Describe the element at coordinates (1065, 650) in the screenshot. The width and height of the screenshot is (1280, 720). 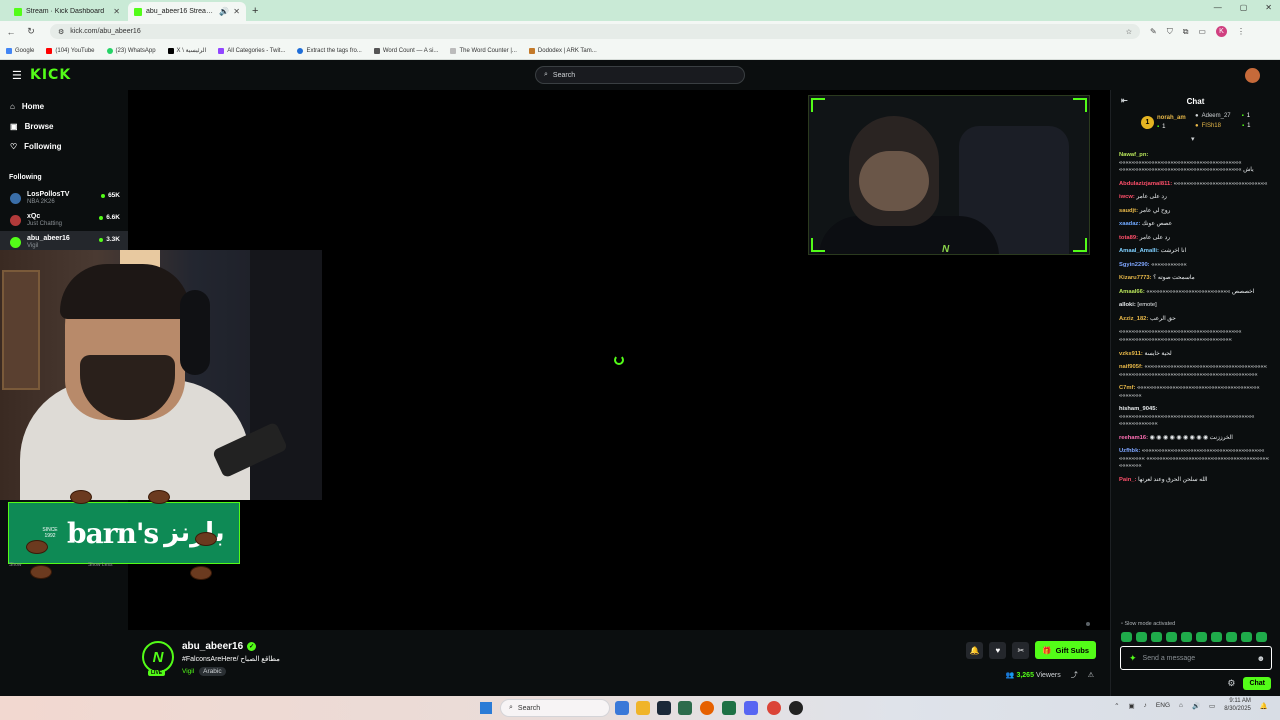
I see `gift-subs-button: 🎁 Gift Subs` at that location.